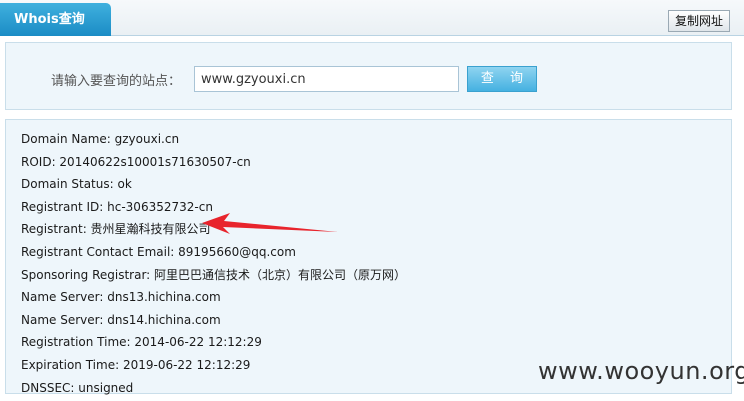 The width and height of the screenshot is (744, 401). Describe the element at coordinates (136, 364) in the screenshot. I see `result-expiration-time: Expiration Time: 2019-06-22 12:12:29` at that location.